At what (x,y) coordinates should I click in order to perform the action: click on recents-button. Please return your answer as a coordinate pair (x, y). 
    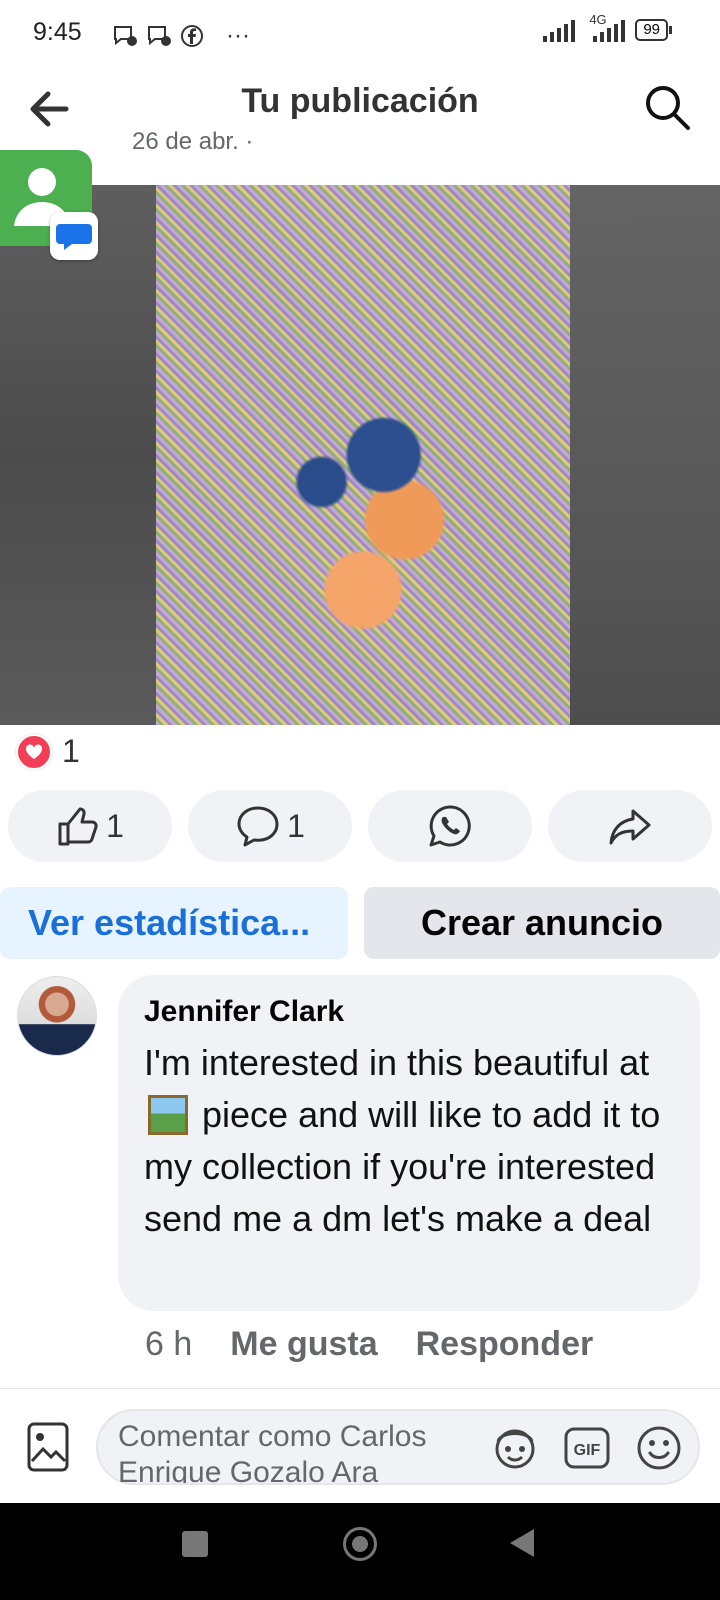
    Looking at the image, I should click on (195, 1544).